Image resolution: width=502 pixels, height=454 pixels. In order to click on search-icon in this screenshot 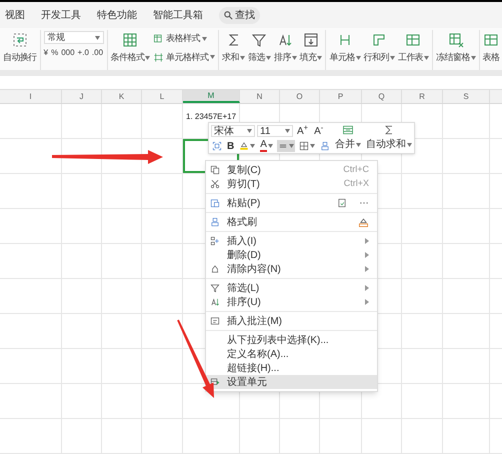, I will do `click(228, 15)`.